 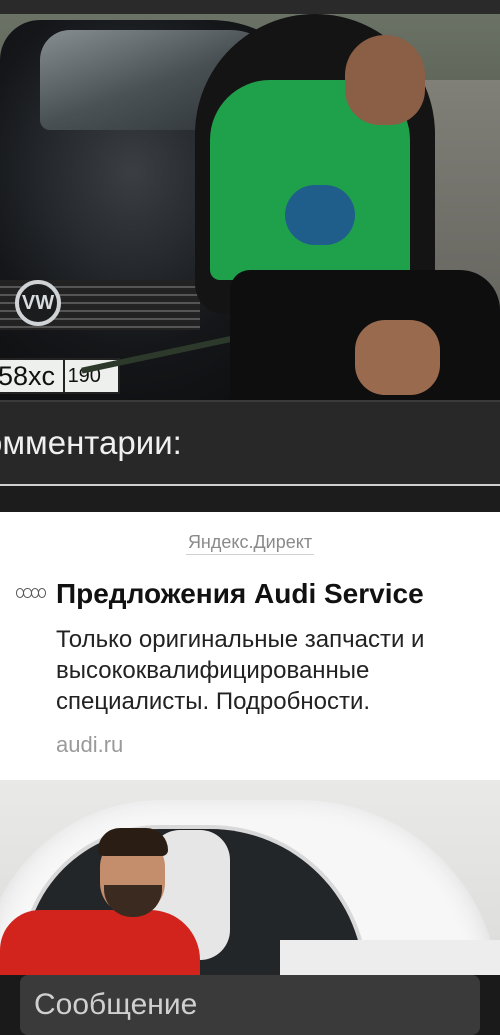 I want to click on comments-header: омментарии:, so click(x=250, y=443).